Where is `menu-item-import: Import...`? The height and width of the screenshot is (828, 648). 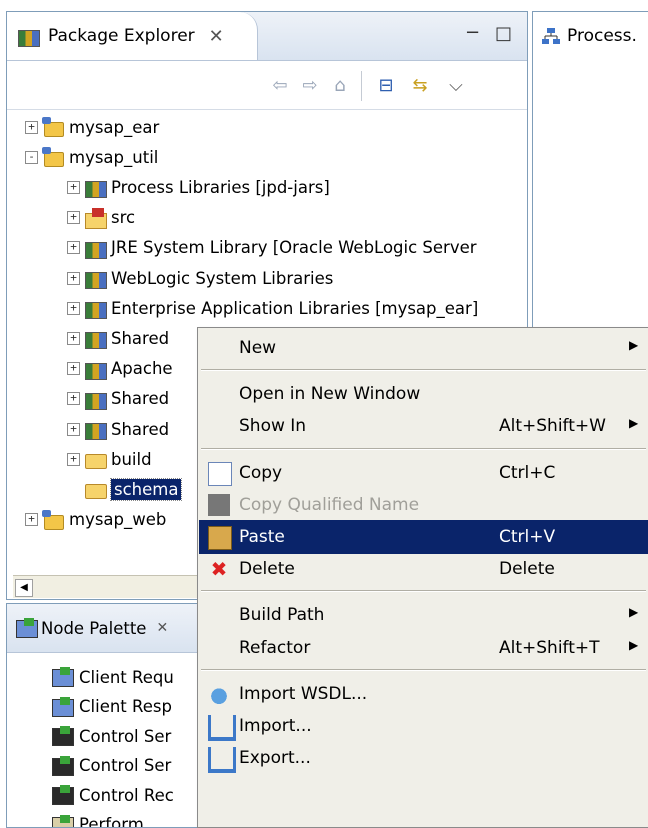
menu-item-import: Import... is located at coordinates (423, 726).